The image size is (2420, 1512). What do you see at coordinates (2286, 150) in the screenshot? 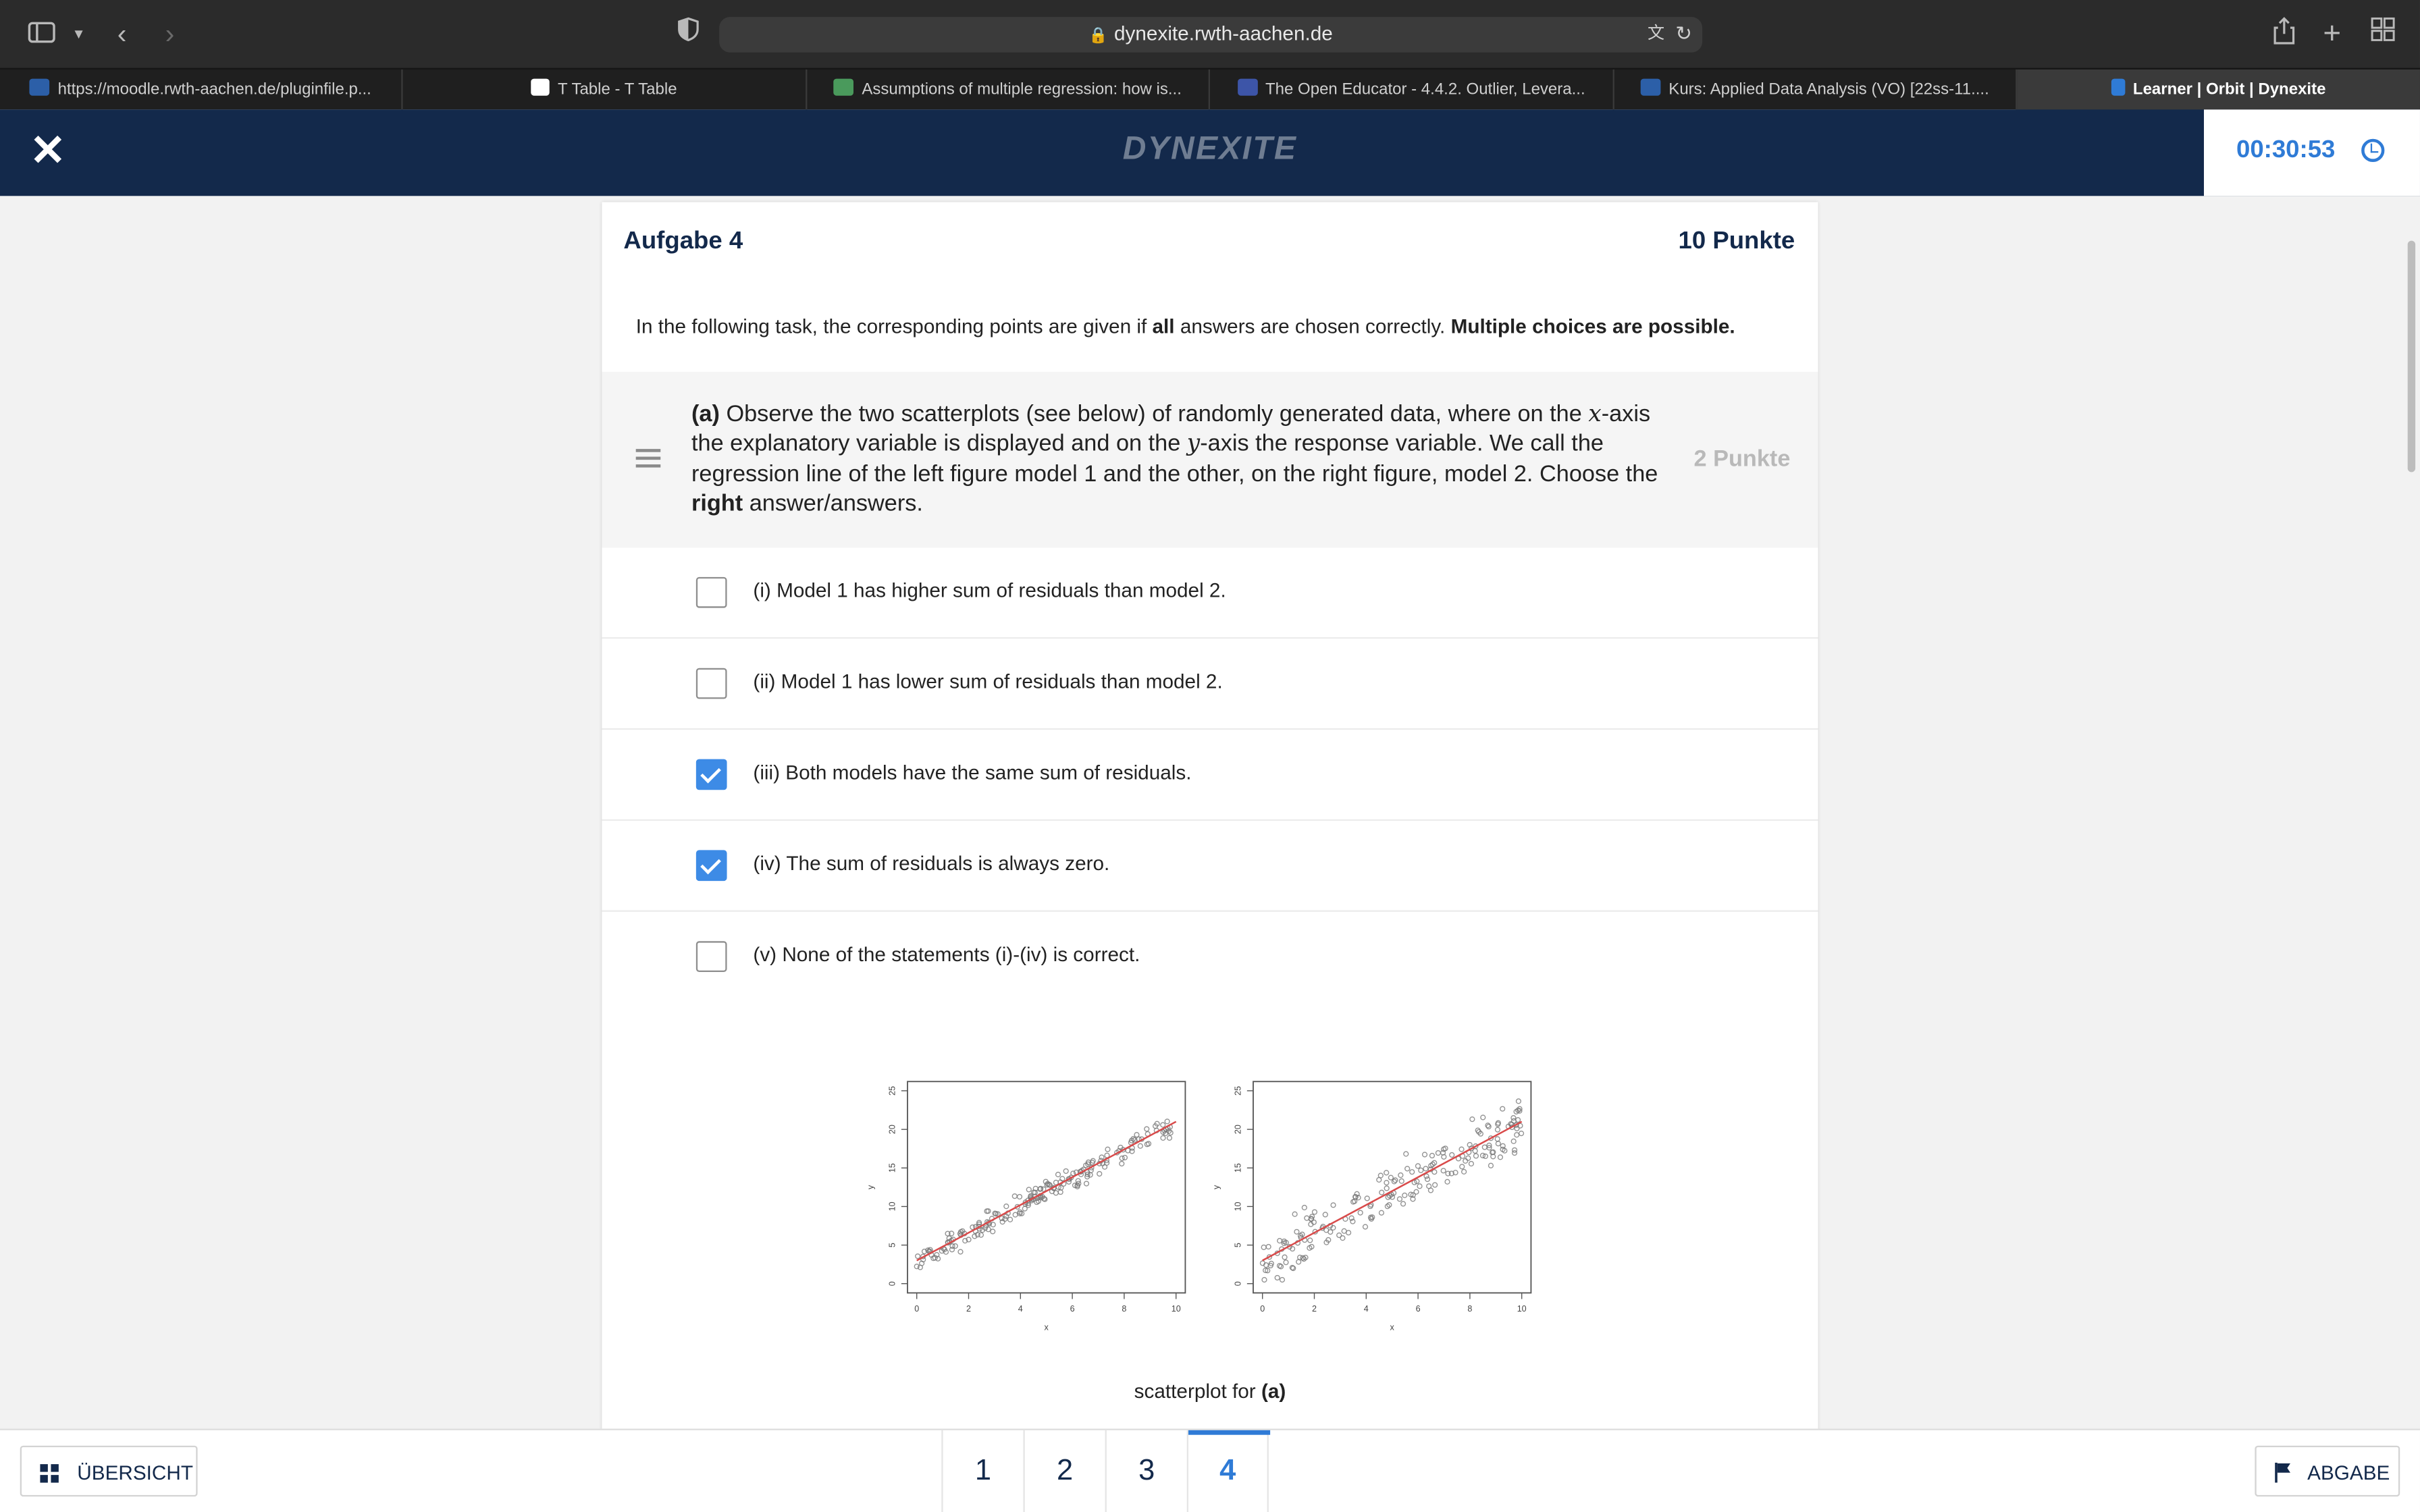
I see `timer-value: 00:30:53` at bounding box center [2286, 150].